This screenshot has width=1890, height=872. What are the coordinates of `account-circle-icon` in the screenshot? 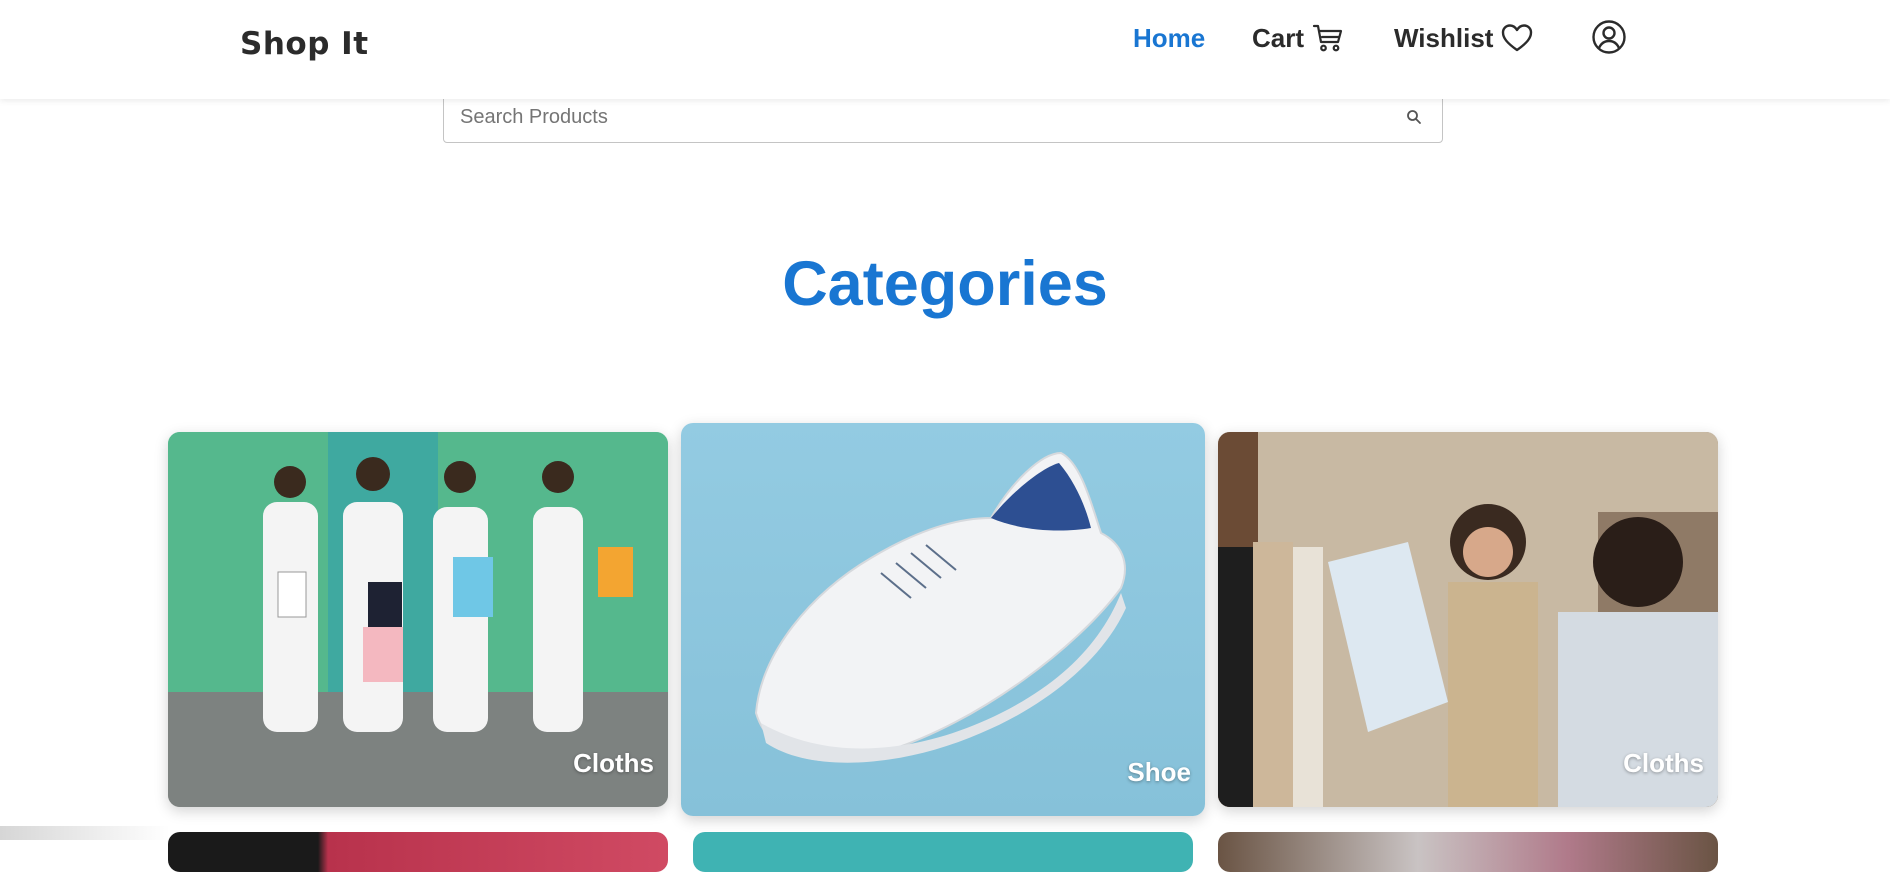 It's located at (1609, 37).